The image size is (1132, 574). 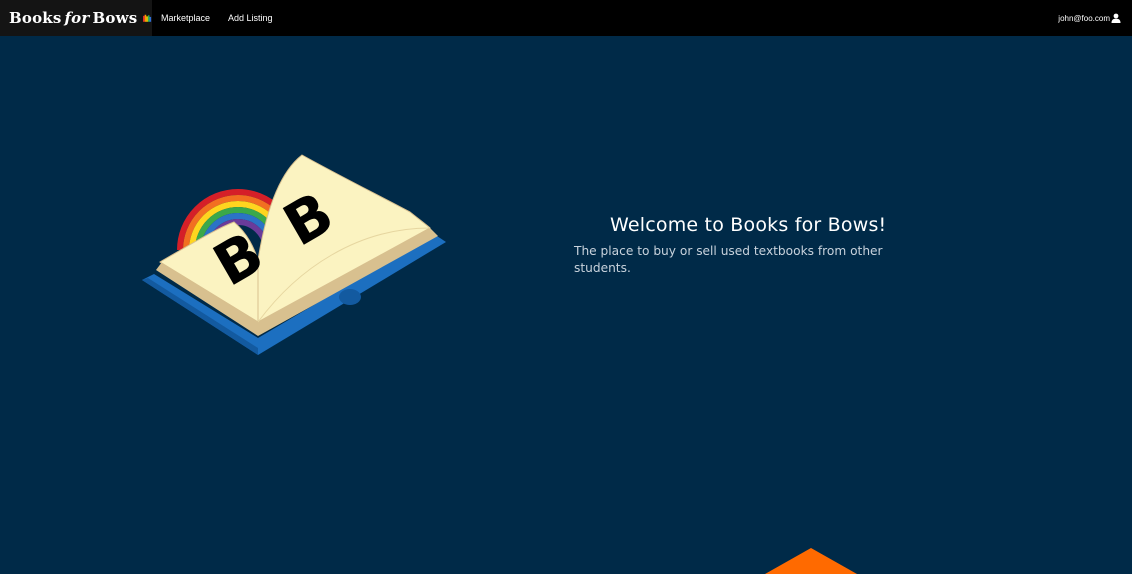 I want to click on page-title: Welcome to Books for Bows!, so click(x=748, y=225).